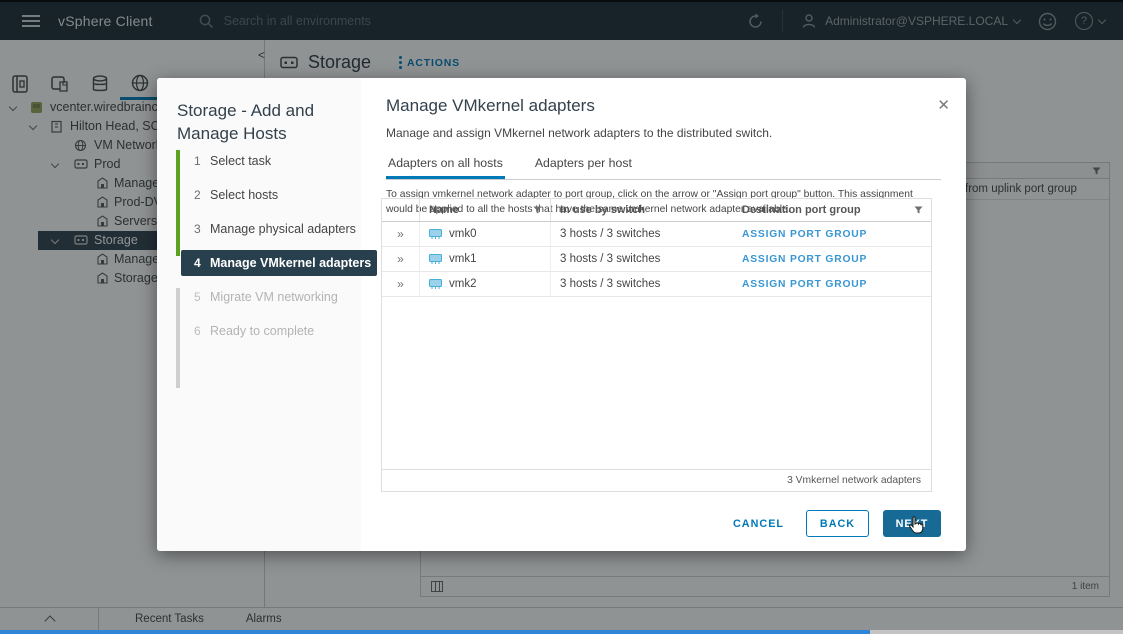 Image resolution: width=1123 pixels, height=634 pixels. What do you see at coordinates (837, 523) in the screenshot?
I see `back-button: BACK` at bounding box center [837, 523].